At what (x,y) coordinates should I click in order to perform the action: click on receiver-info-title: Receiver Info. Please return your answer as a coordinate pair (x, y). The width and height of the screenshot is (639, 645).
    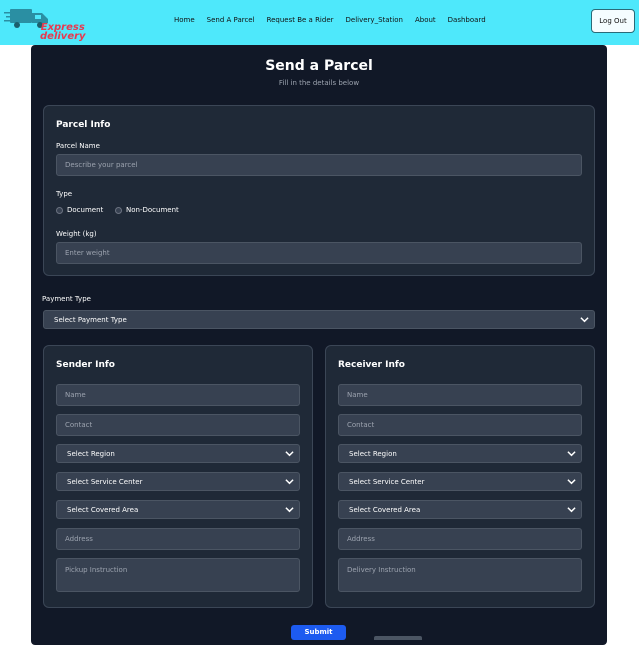
    Looking at the image, I should click on (371, 365).